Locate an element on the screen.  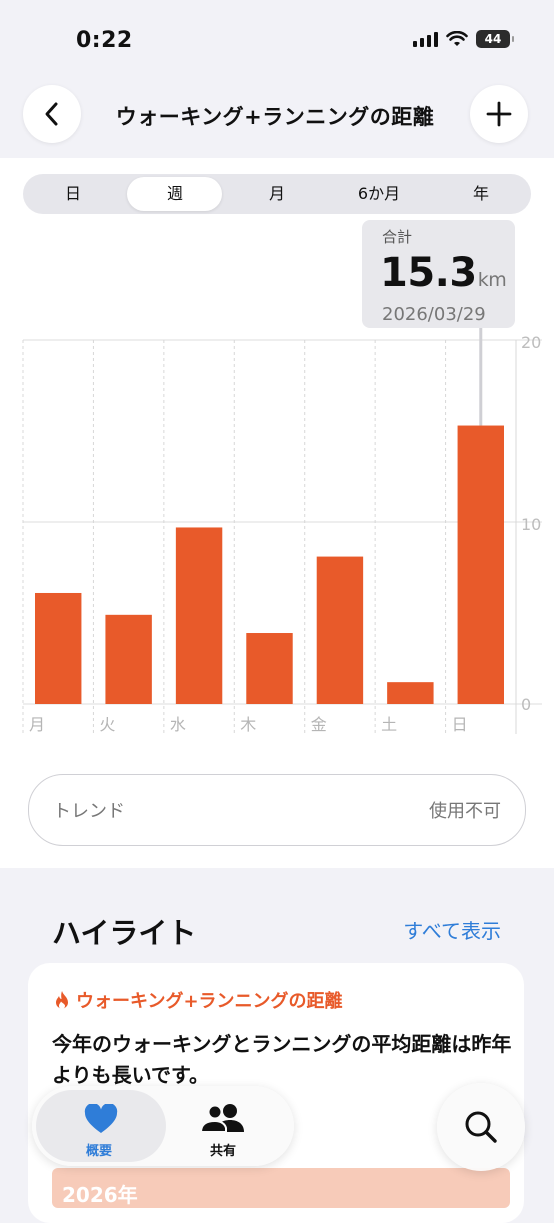
tab-summary-label: 概要 is located at coordinates (99, 1151).